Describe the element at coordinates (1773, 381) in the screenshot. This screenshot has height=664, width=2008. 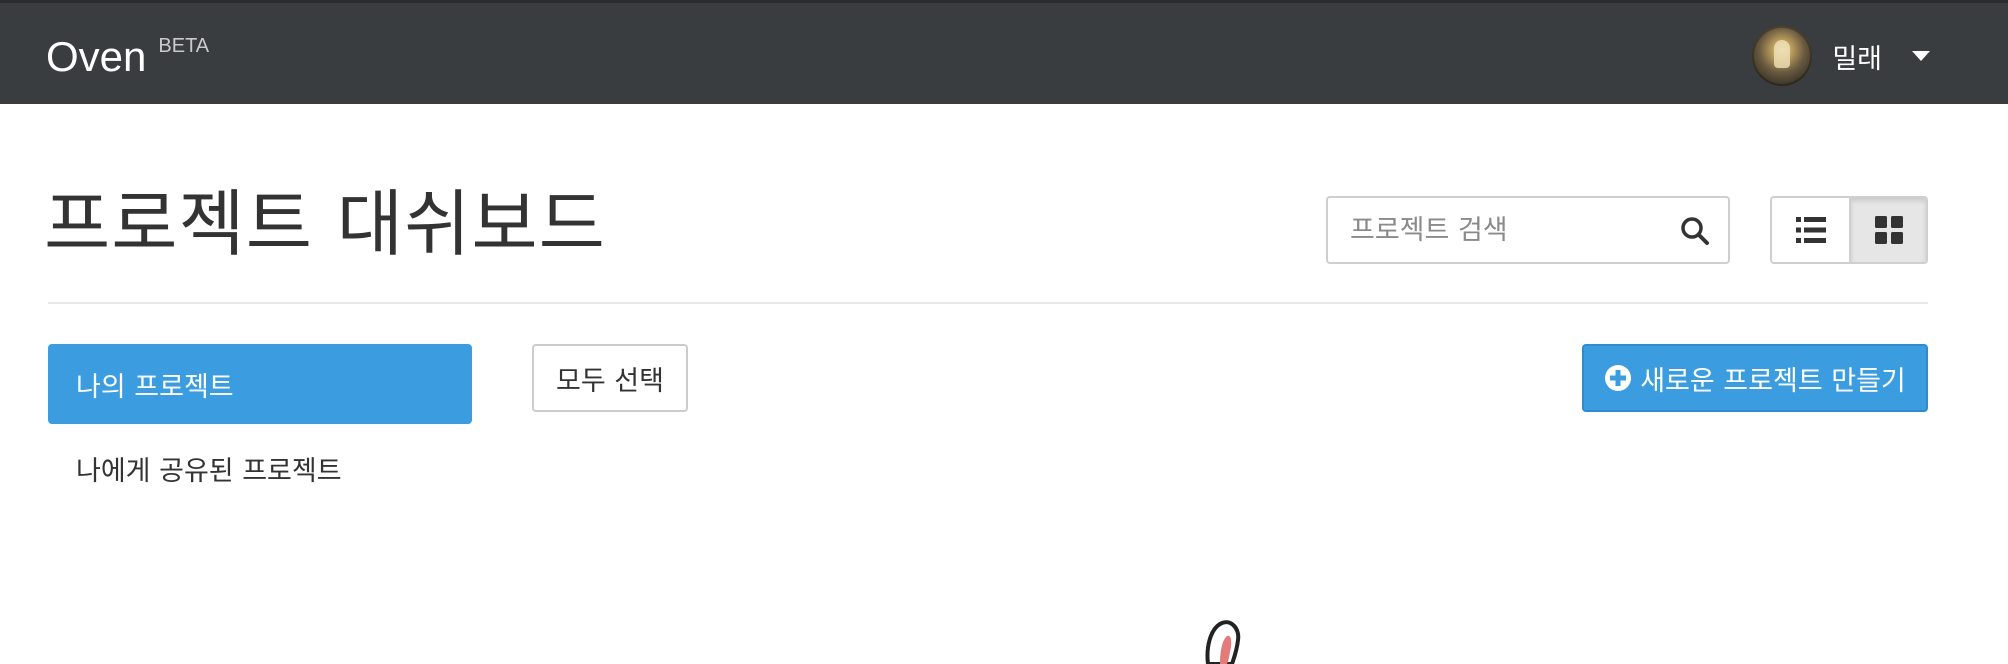
I see `new-project-label: 새로운 프로젝트 만들기` at that location.